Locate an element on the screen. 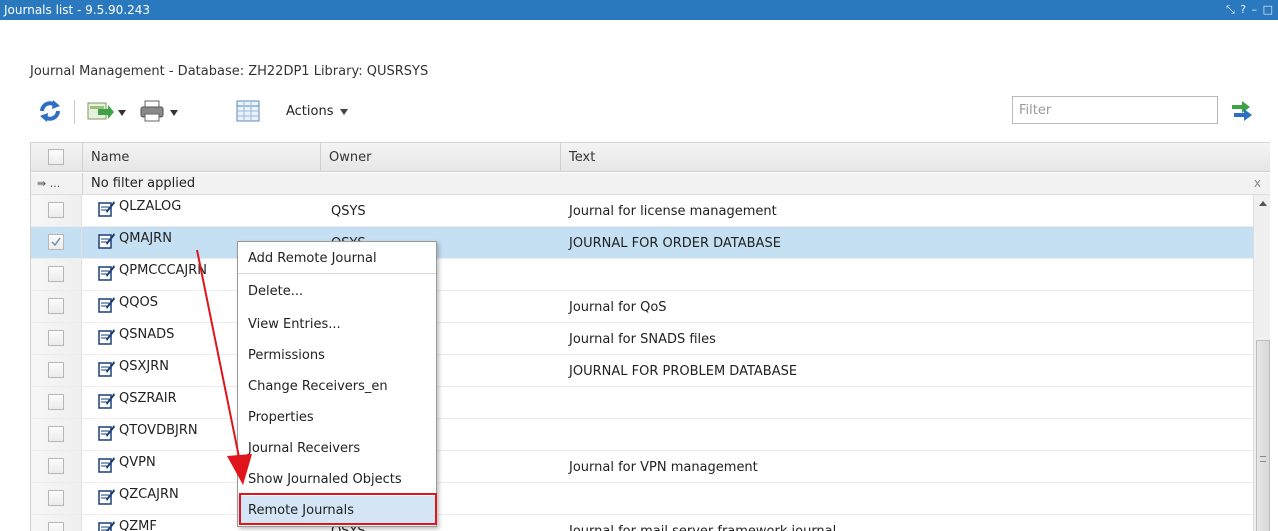 This screenshot has height=531, width=1278. journal-name: QSZRAIR is located at coordinates (148, 398).